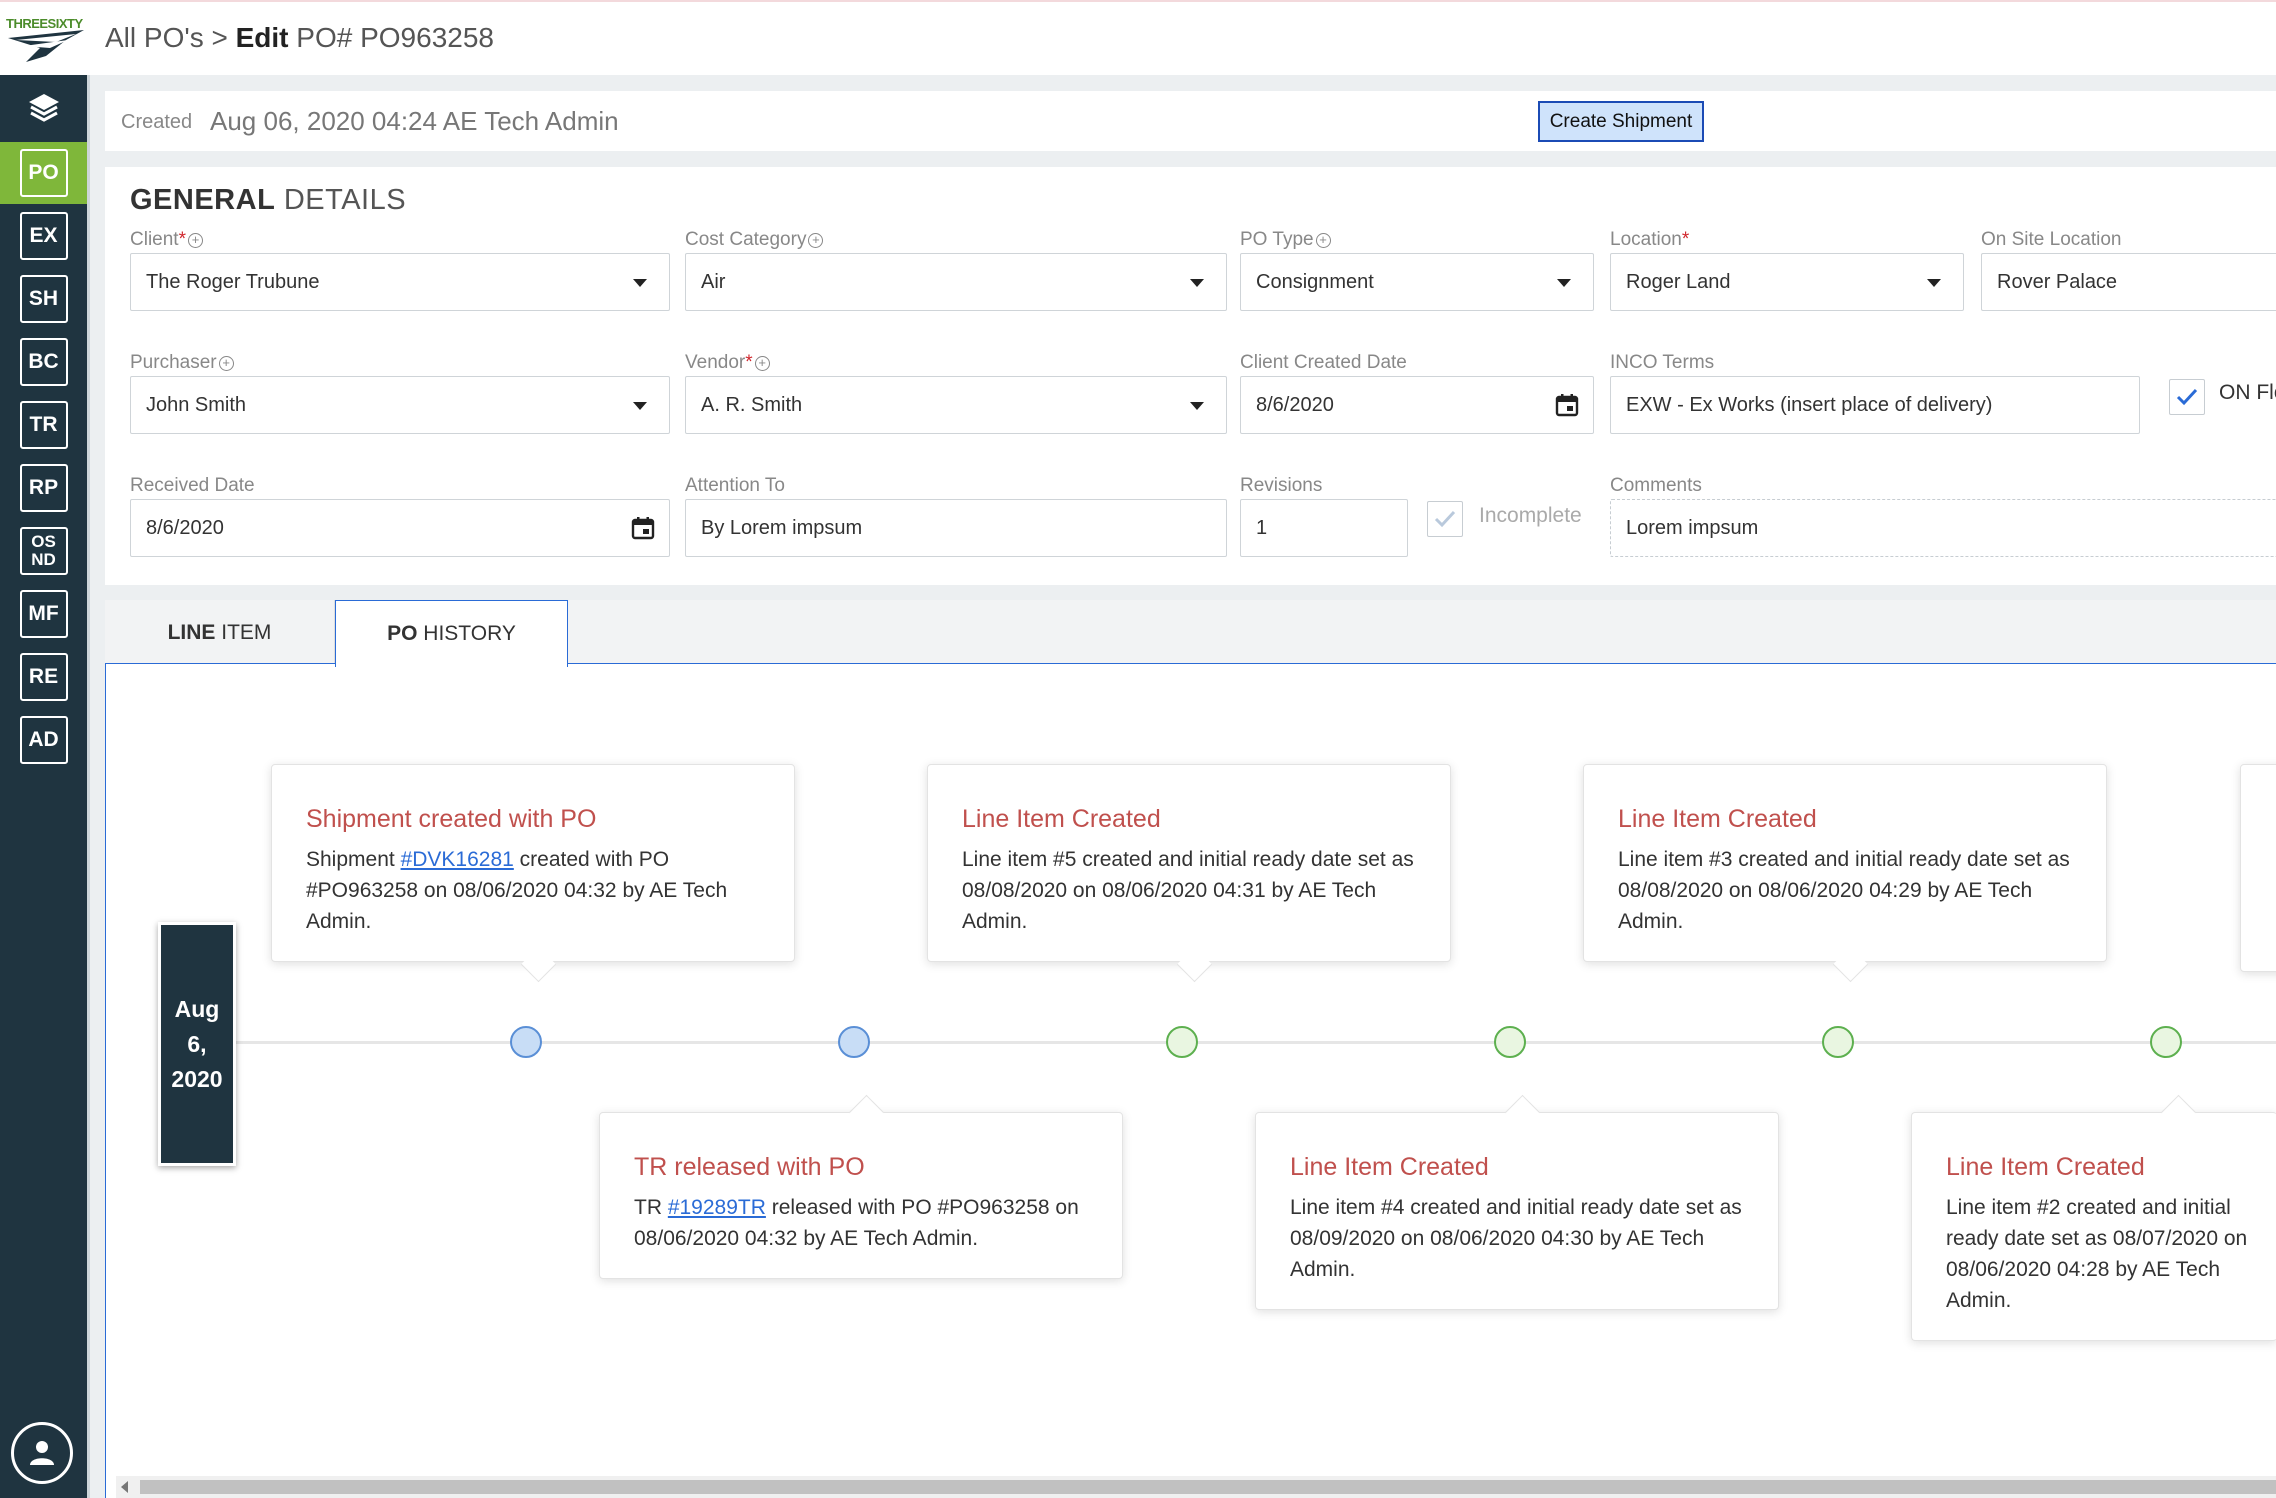  I want to click on sidebar-item-ex: EX, so click(43, 236).